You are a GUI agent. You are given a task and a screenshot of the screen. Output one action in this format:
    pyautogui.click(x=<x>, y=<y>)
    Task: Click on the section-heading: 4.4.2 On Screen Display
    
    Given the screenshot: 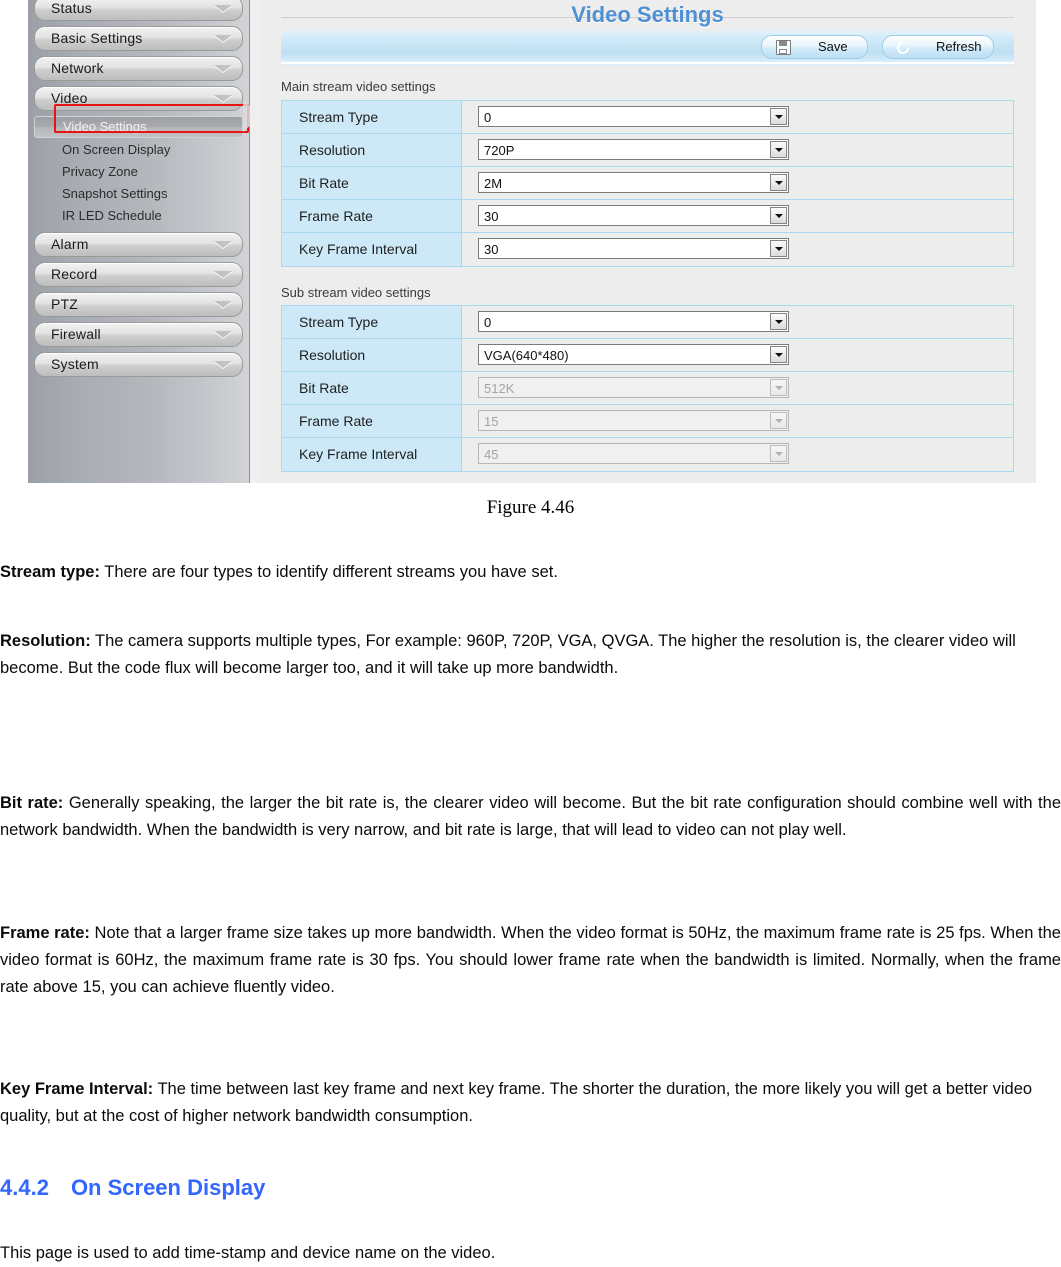 What is the action you would take?
    pyautogui.click(x=530, y=1188)
    